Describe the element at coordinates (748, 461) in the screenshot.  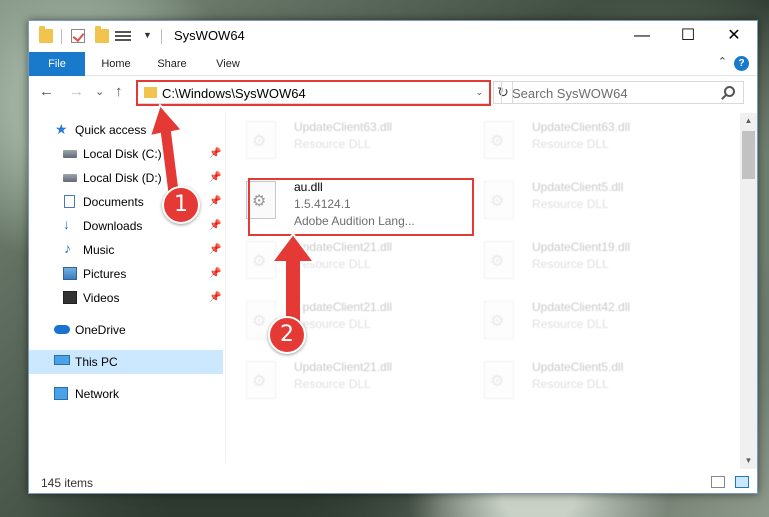
I see `scroll-down-button: ▼` at that location.